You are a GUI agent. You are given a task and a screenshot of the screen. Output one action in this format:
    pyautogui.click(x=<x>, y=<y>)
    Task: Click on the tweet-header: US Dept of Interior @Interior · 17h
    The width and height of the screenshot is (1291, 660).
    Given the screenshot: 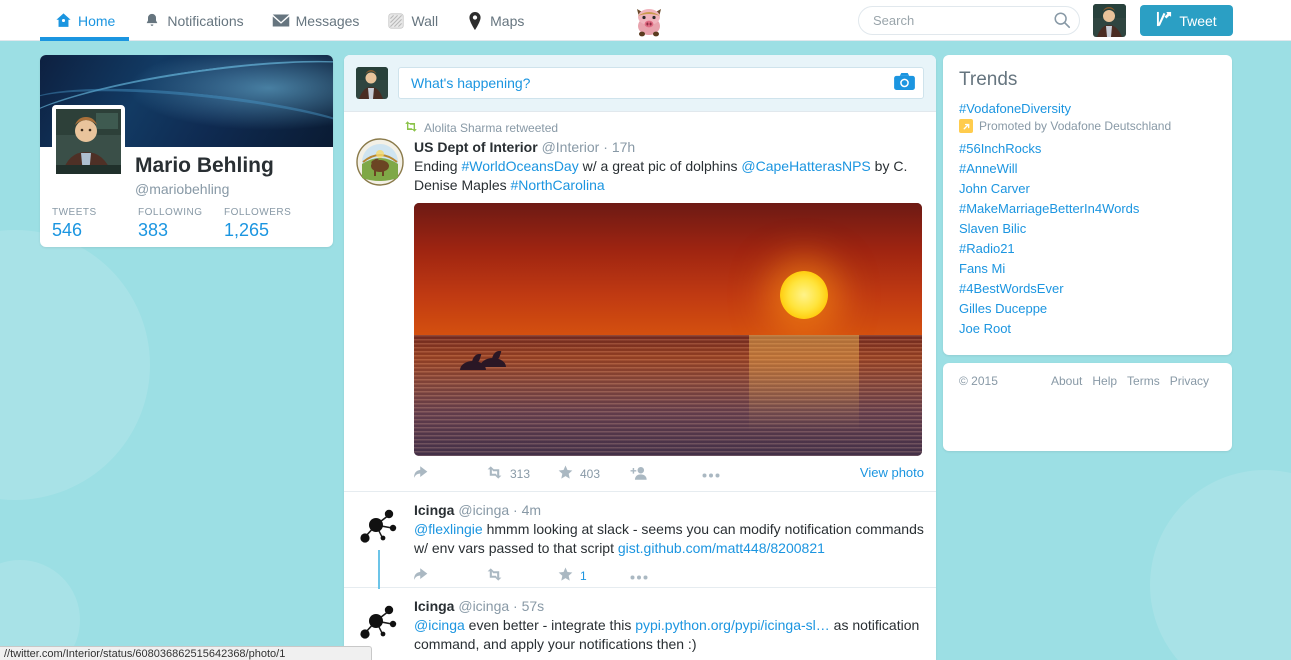 What is the action you would take?
    pyautogui.click(x=669, y=147)
    